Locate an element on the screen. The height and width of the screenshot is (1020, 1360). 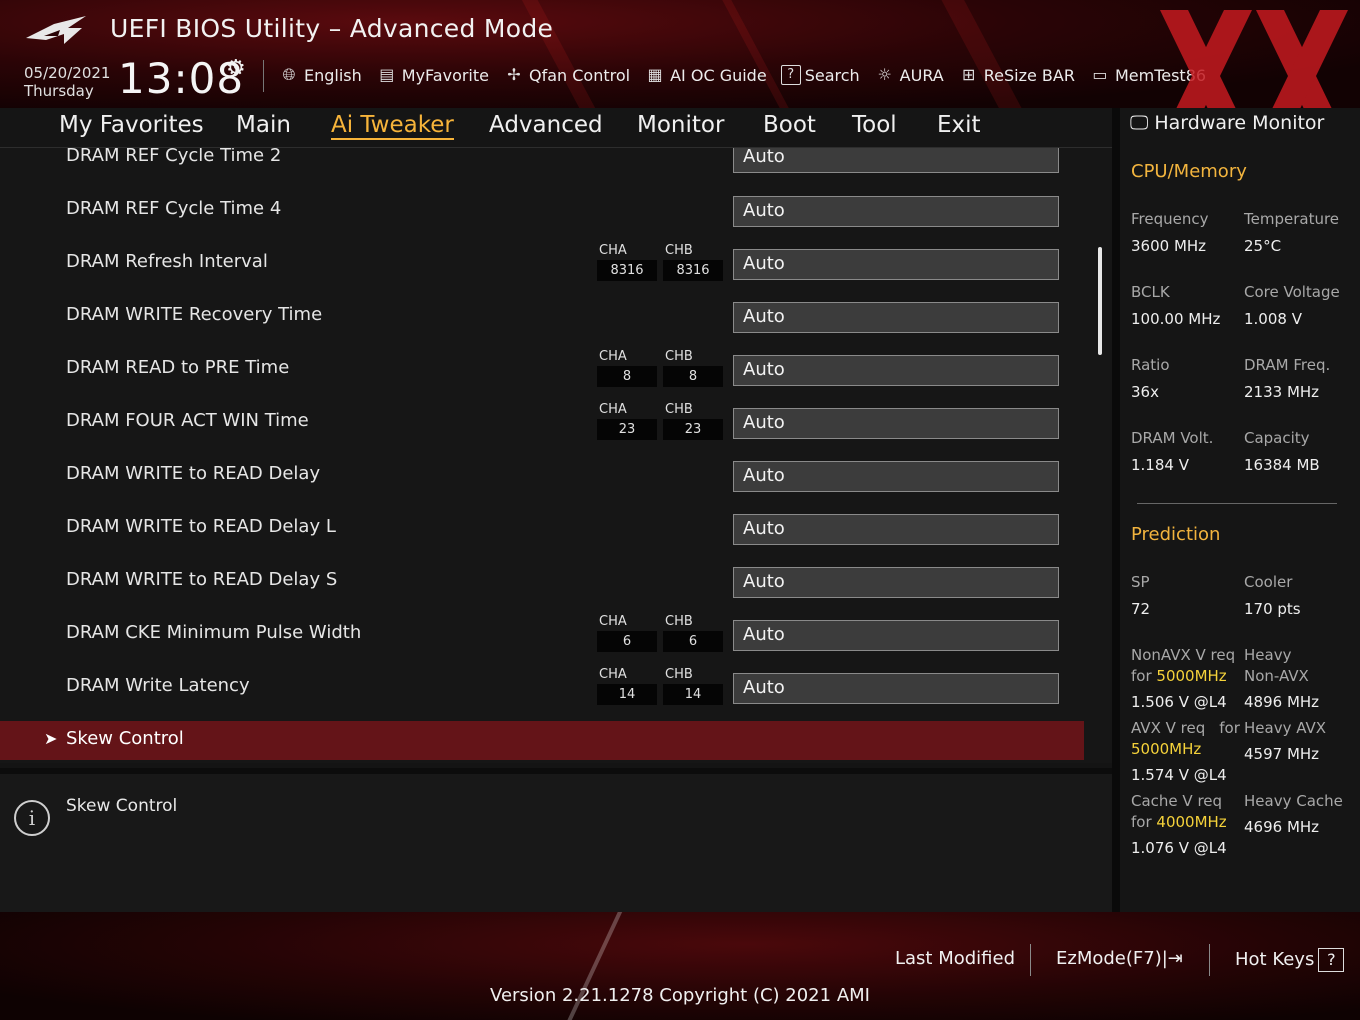
hw-cache-req: Cache V req for 4000MHz 1.076 V @L4 is located at coordinates (1179, 825).